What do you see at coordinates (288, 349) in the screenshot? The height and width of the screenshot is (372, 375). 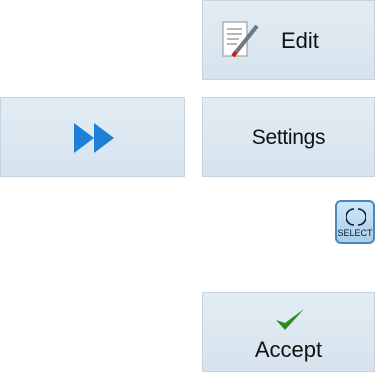 I see `accept-label: Accept` at bounding box center [288, 349].